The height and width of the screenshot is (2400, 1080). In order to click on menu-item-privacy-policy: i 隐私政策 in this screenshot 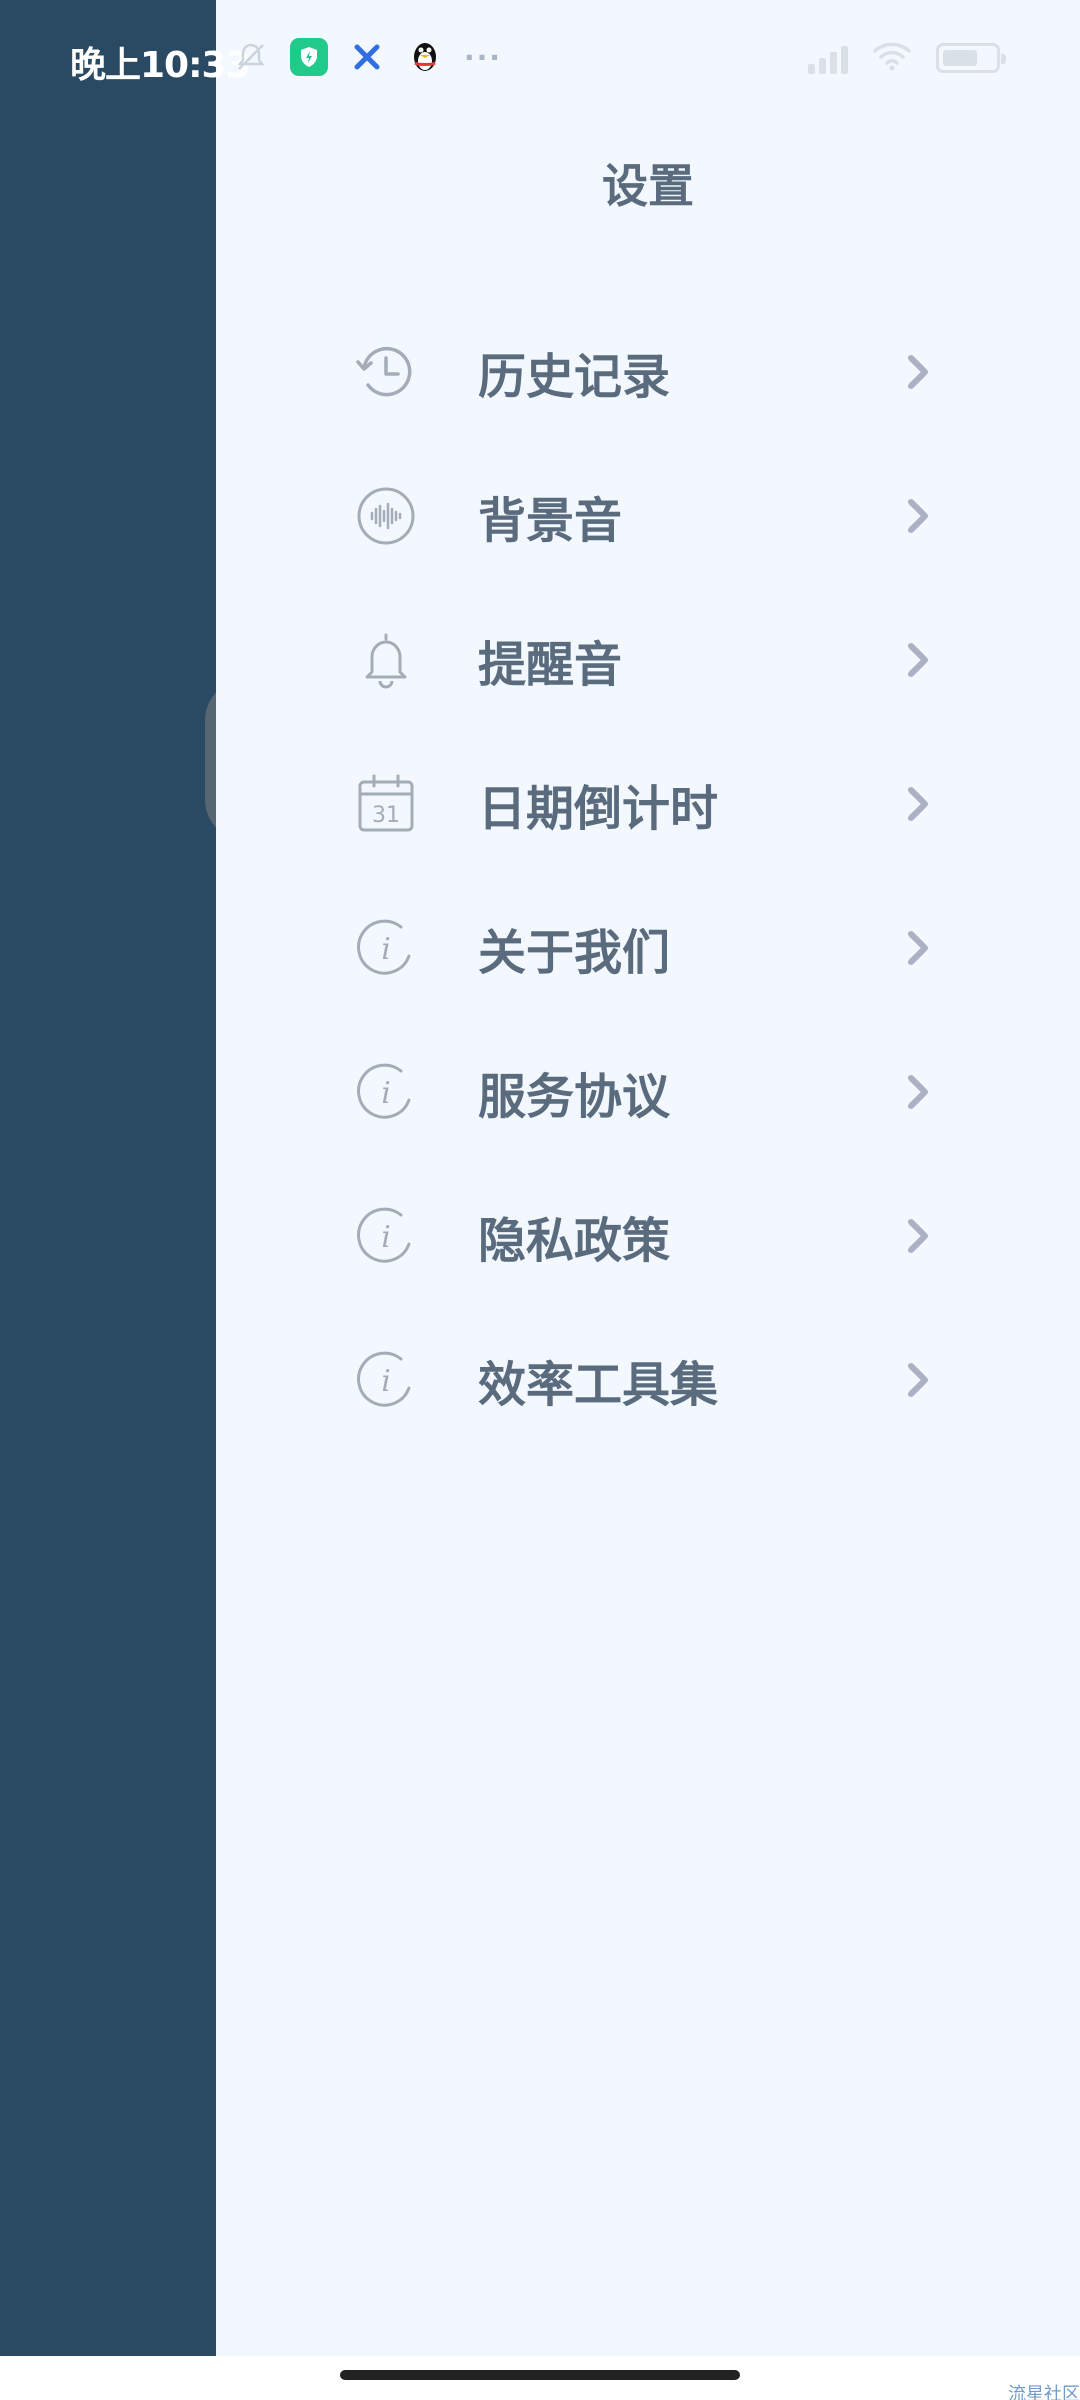, I will do `click(648, 1236)`.